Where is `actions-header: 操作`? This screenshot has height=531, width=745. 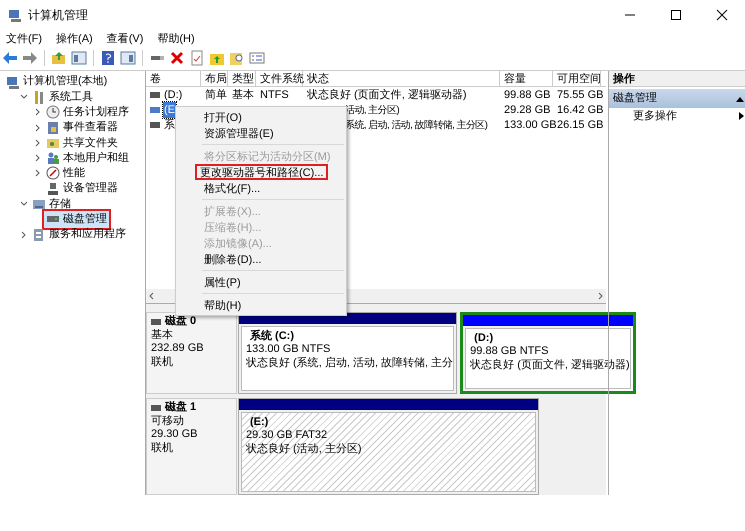
actions-header: 操作 is located at coordinates (677, 79).